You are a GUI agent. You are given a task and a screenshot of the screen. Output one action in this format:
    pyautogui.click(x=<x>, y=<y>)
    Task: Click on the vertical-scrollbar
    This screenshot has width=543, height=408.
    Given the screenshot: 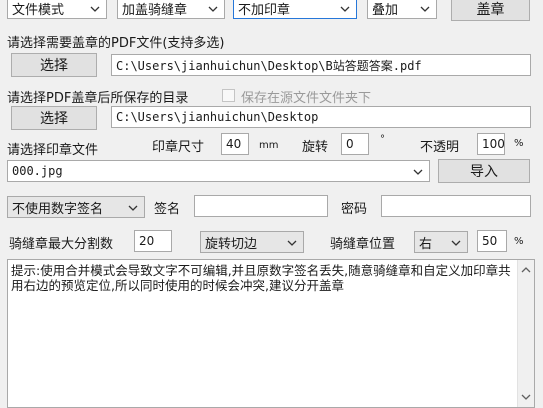 What is the action you would take?
    pyautogui.click(x=525, y=333)
    